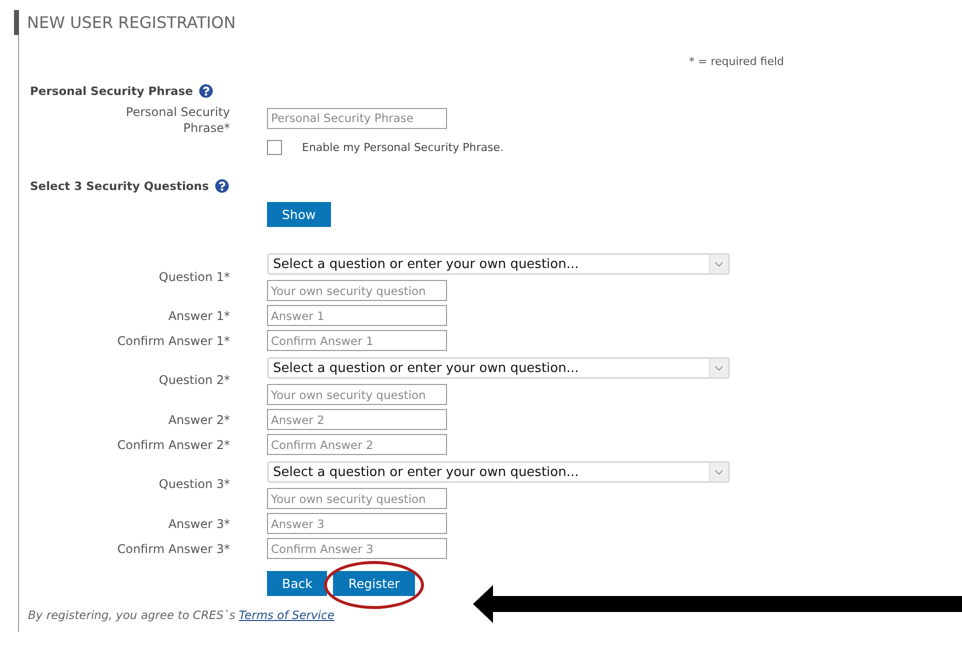 This screenshot has height=648, width=962. I want to click on field-label: Question 1*, so click(194, 277).